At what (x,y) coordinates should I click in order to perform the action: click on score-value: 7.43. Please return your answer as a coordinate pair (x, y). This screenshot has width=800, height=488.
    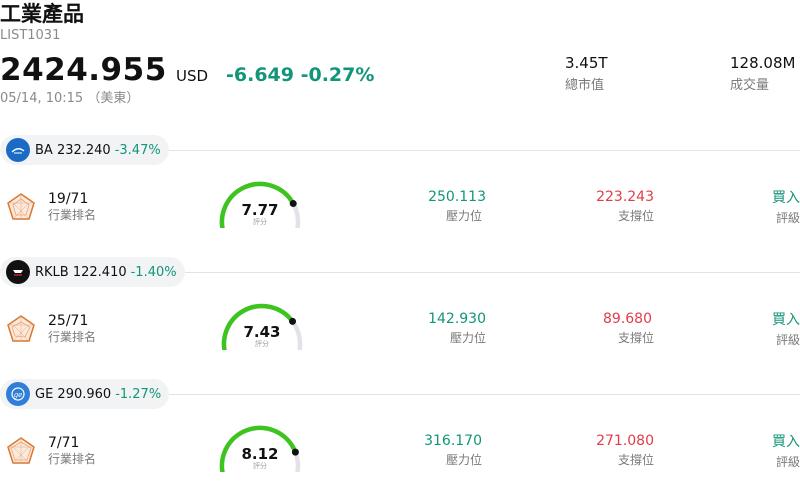
    Looking at the image, I should click on (262, 332).